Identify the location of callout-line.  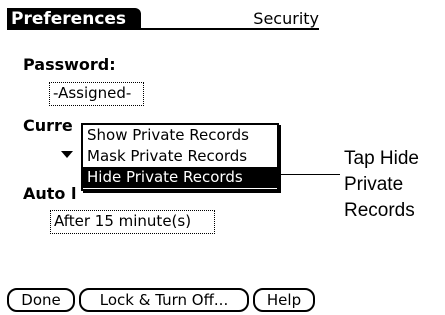
(307, 174).